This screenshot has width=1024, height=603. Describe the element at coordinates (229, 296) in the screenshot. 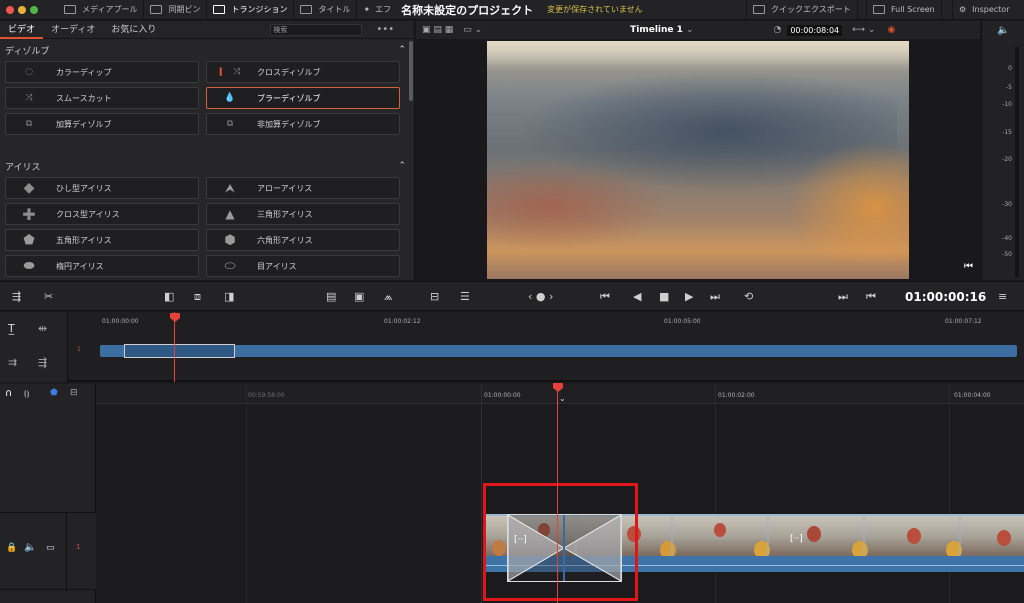

I see `slip-icon: ◨` at that location.